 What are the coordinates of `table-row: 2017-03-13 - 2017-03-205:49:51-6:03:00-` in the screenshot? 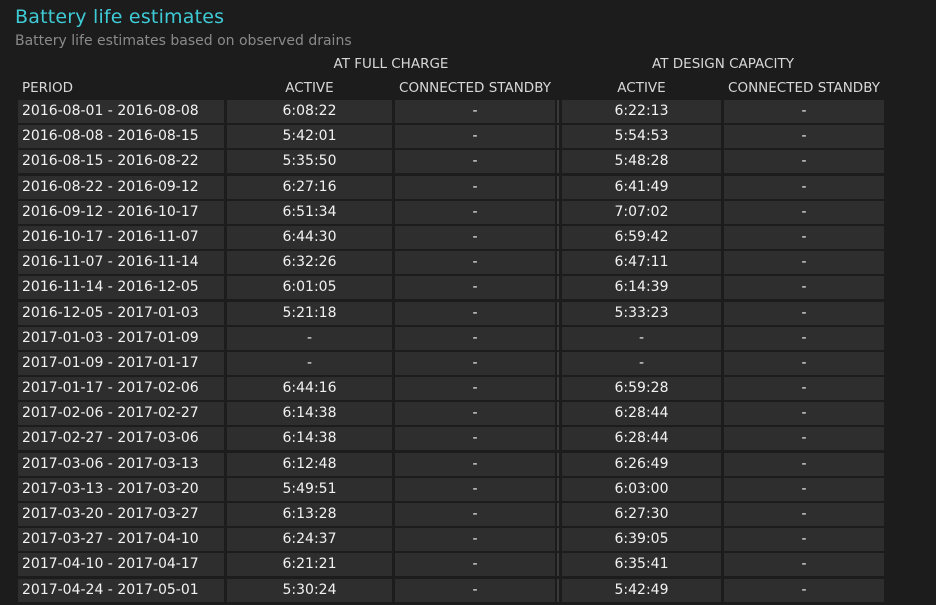 It's located at (468, 489).